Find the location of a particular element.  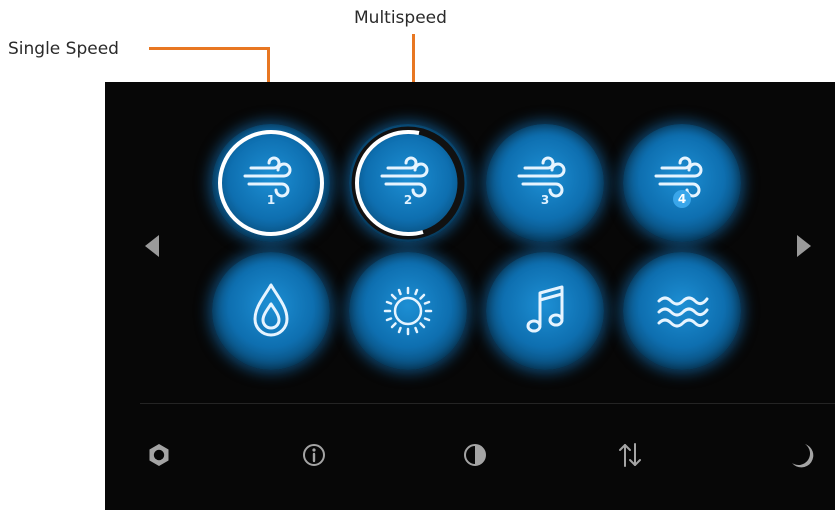

music-note-icon is located at coordinates (545, 309).